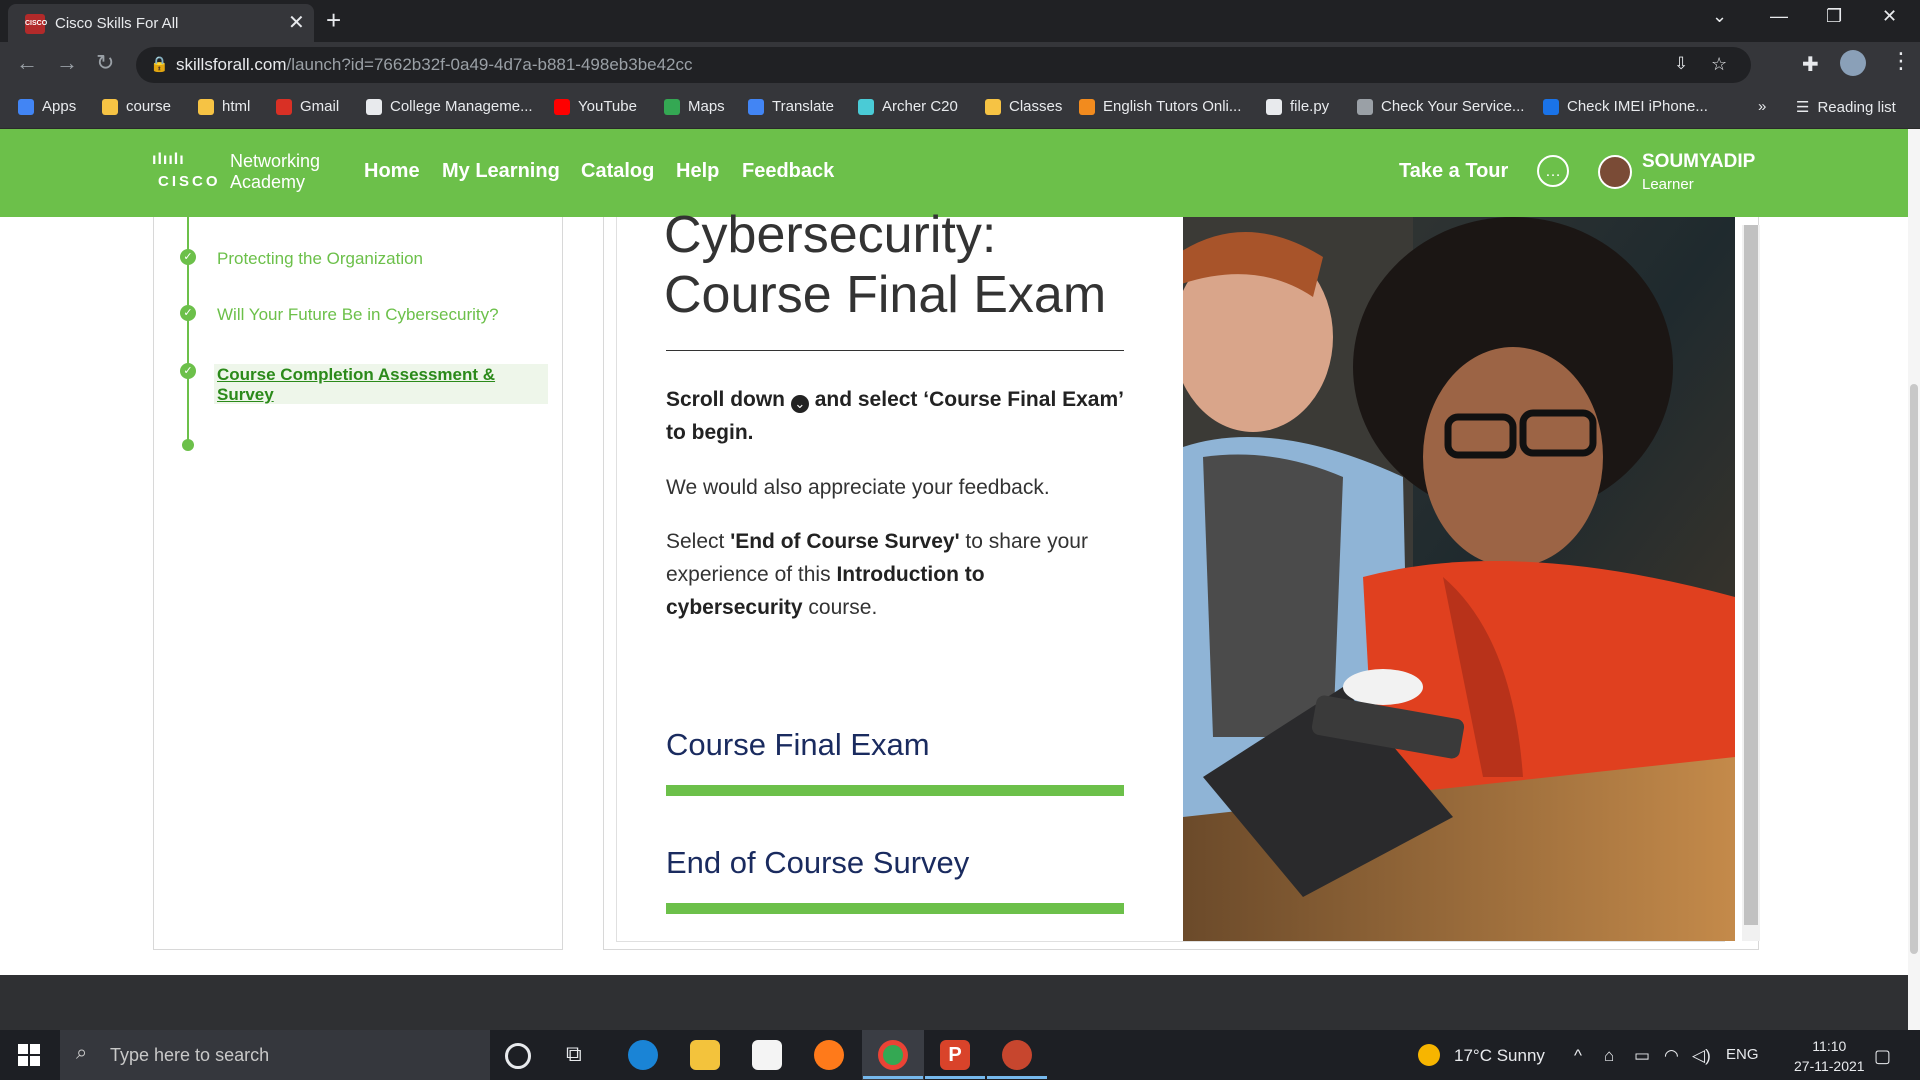 This screenshot has width=1920, height=1080. What do you see at coordinates (788, 171) in the screenshot?
I see `nav-feedback: Feedback` at bounding box center [788, 171].